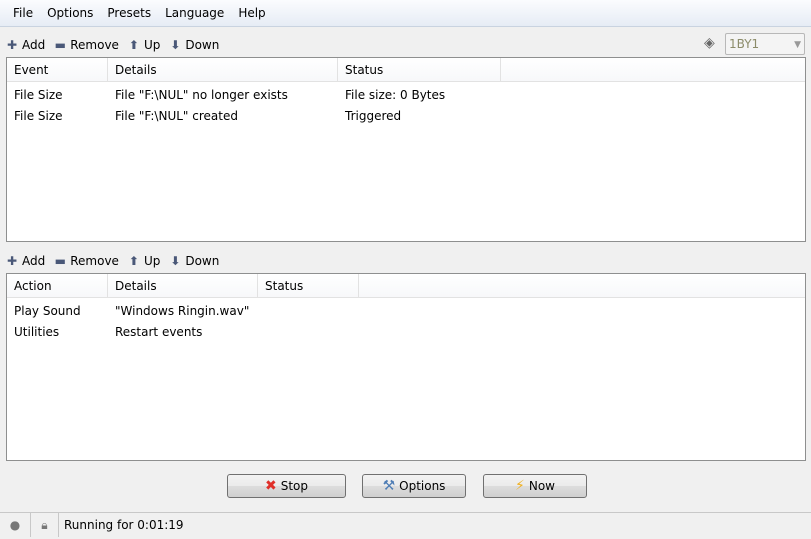 Image resolution: width=811 pixels, height=539 pixels. I want to click on status-text: Running for 0:01:19, so click(124, 525).